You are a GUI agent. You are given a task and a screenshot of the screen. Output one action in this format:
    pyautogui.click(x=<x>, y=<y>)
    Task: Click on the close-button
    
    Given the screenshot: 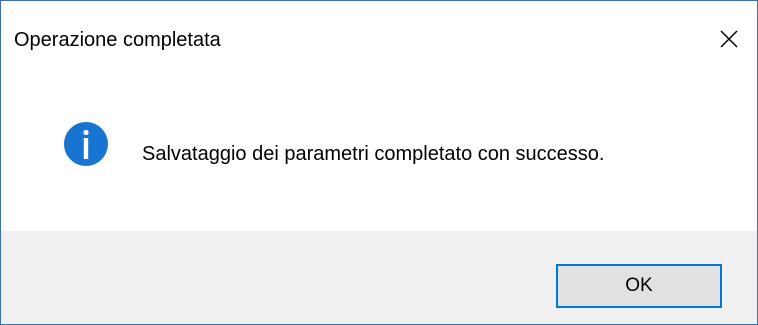 What is the action you would take?
    pyautogui.click(x=729, y=39)
    